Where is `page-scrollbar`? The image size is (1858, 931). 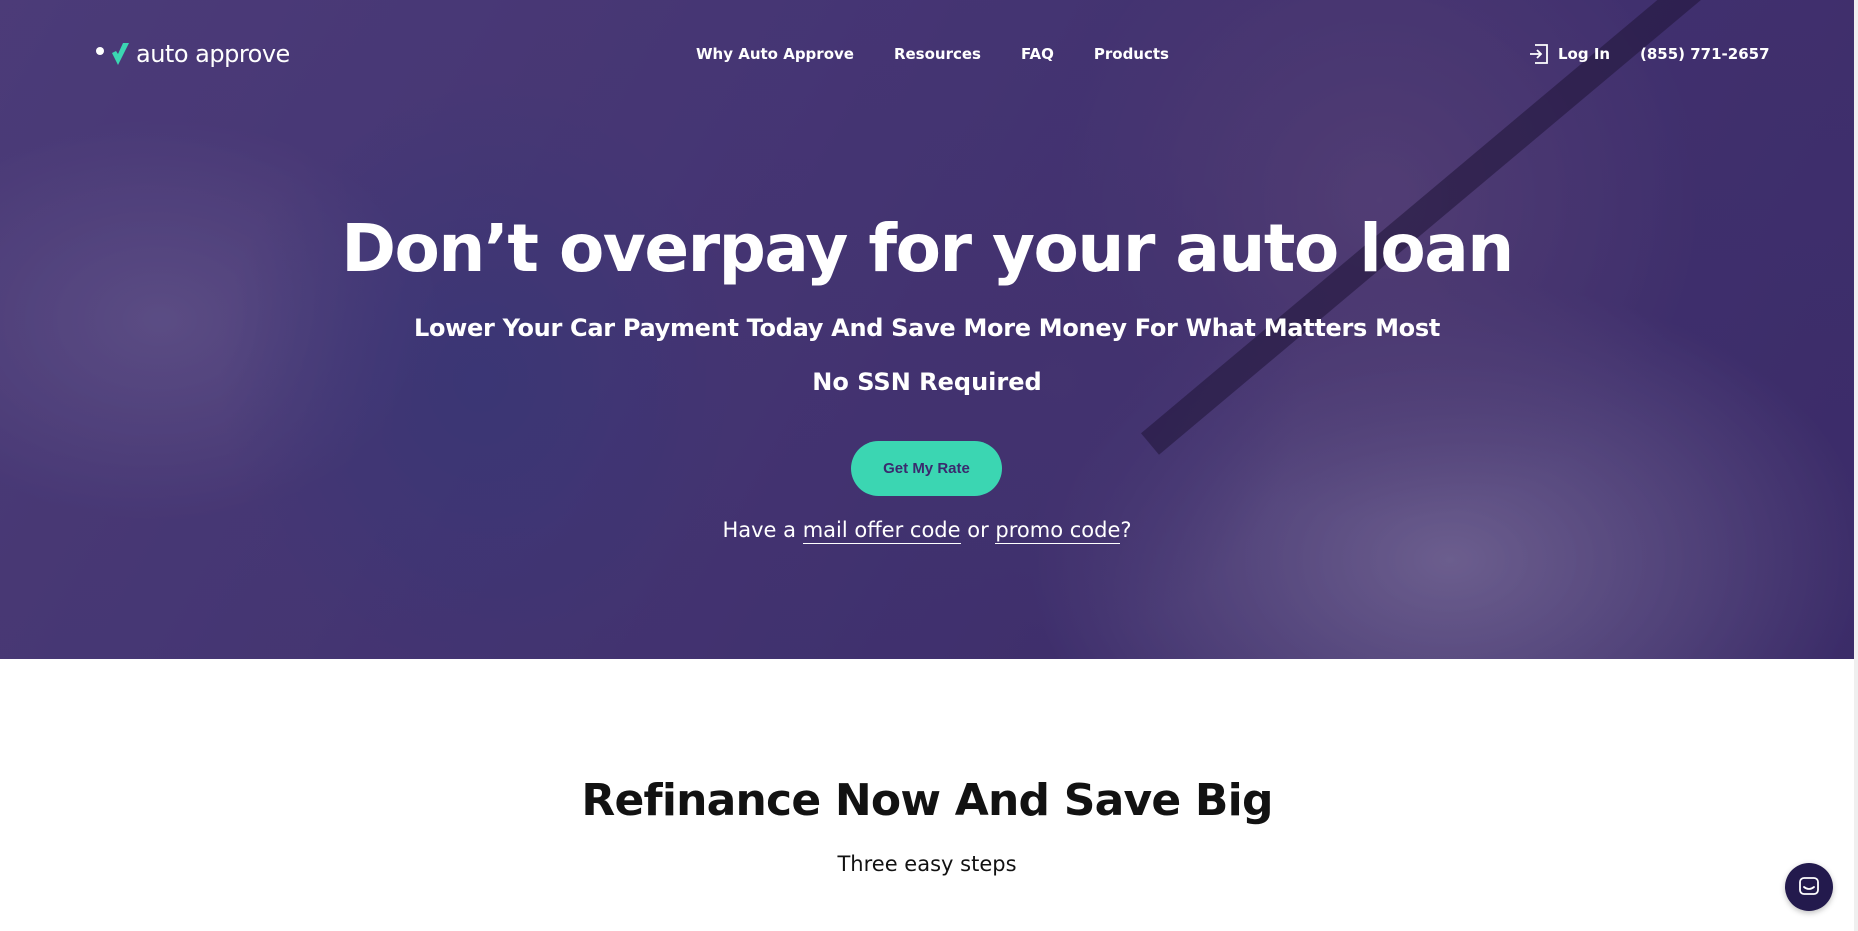 page-scrollbar is located at coordinates (1856, 465).